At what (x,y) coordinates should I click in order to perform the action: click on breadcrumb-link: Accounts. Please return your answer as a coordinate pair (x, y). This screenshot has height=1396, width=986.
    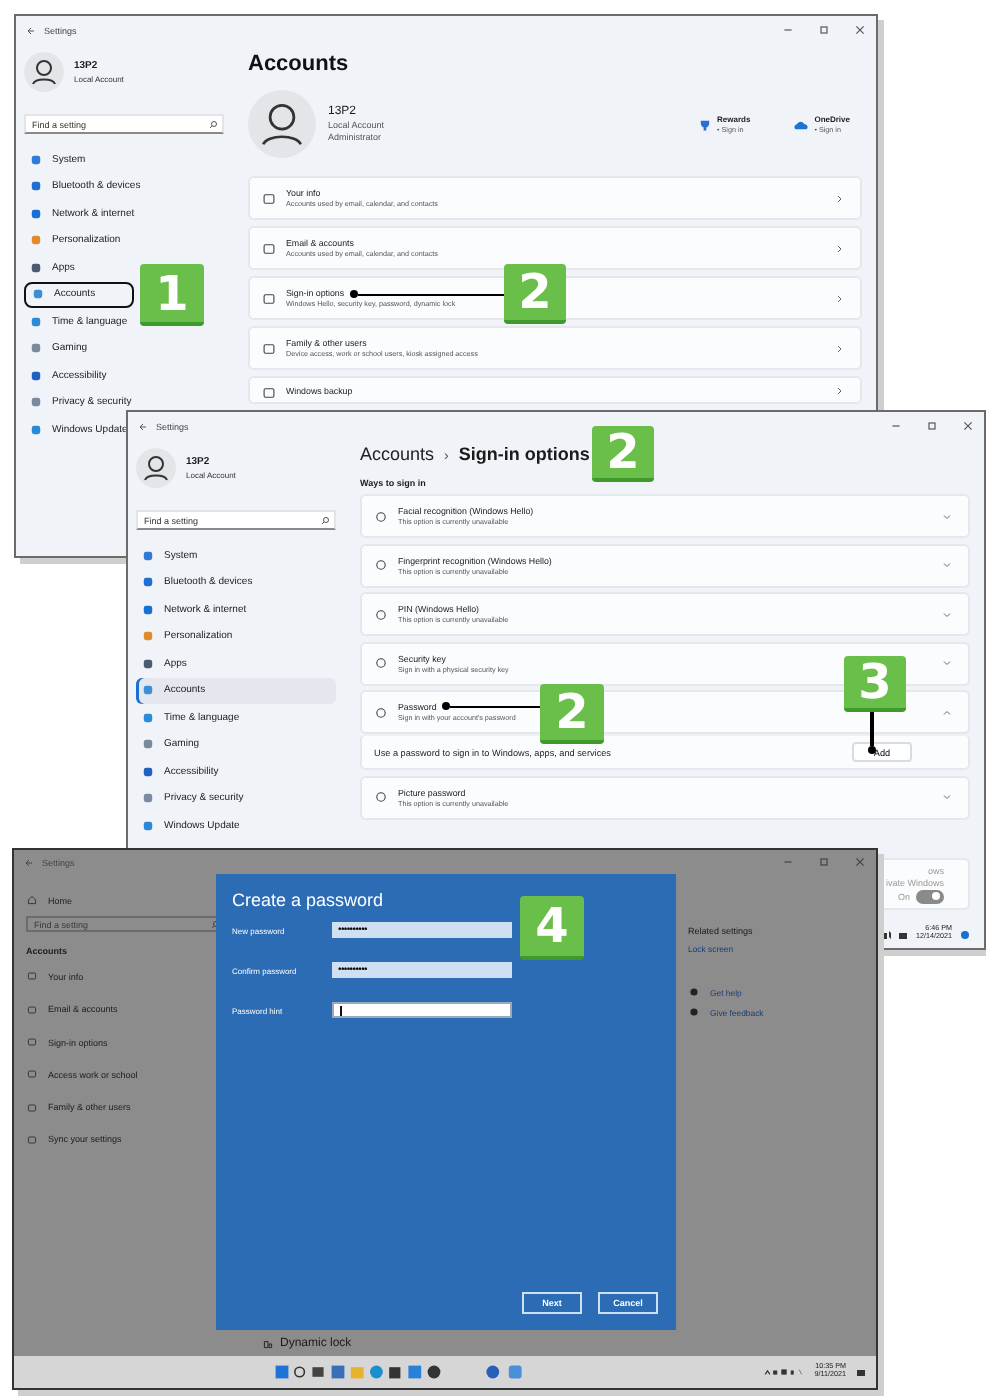
    Looking at the image, I should click on (397, 454).